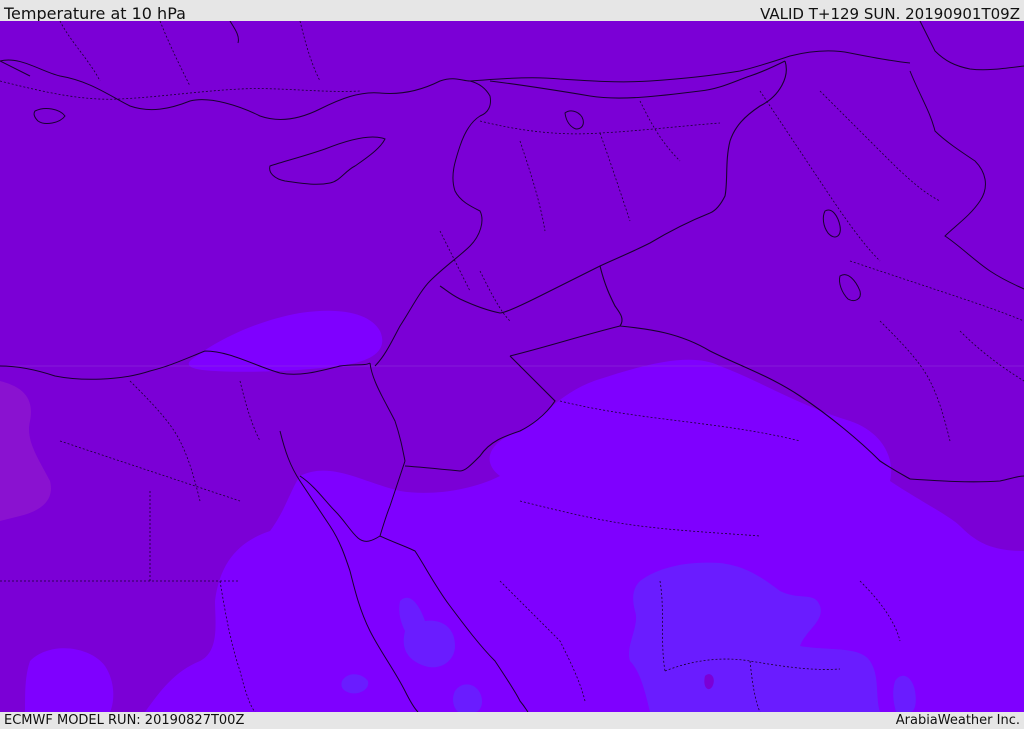  Describe the element at coordinates (957, 720) in the screenshot. I see `brand-label: ArabiaWeather Inc.` at that location.